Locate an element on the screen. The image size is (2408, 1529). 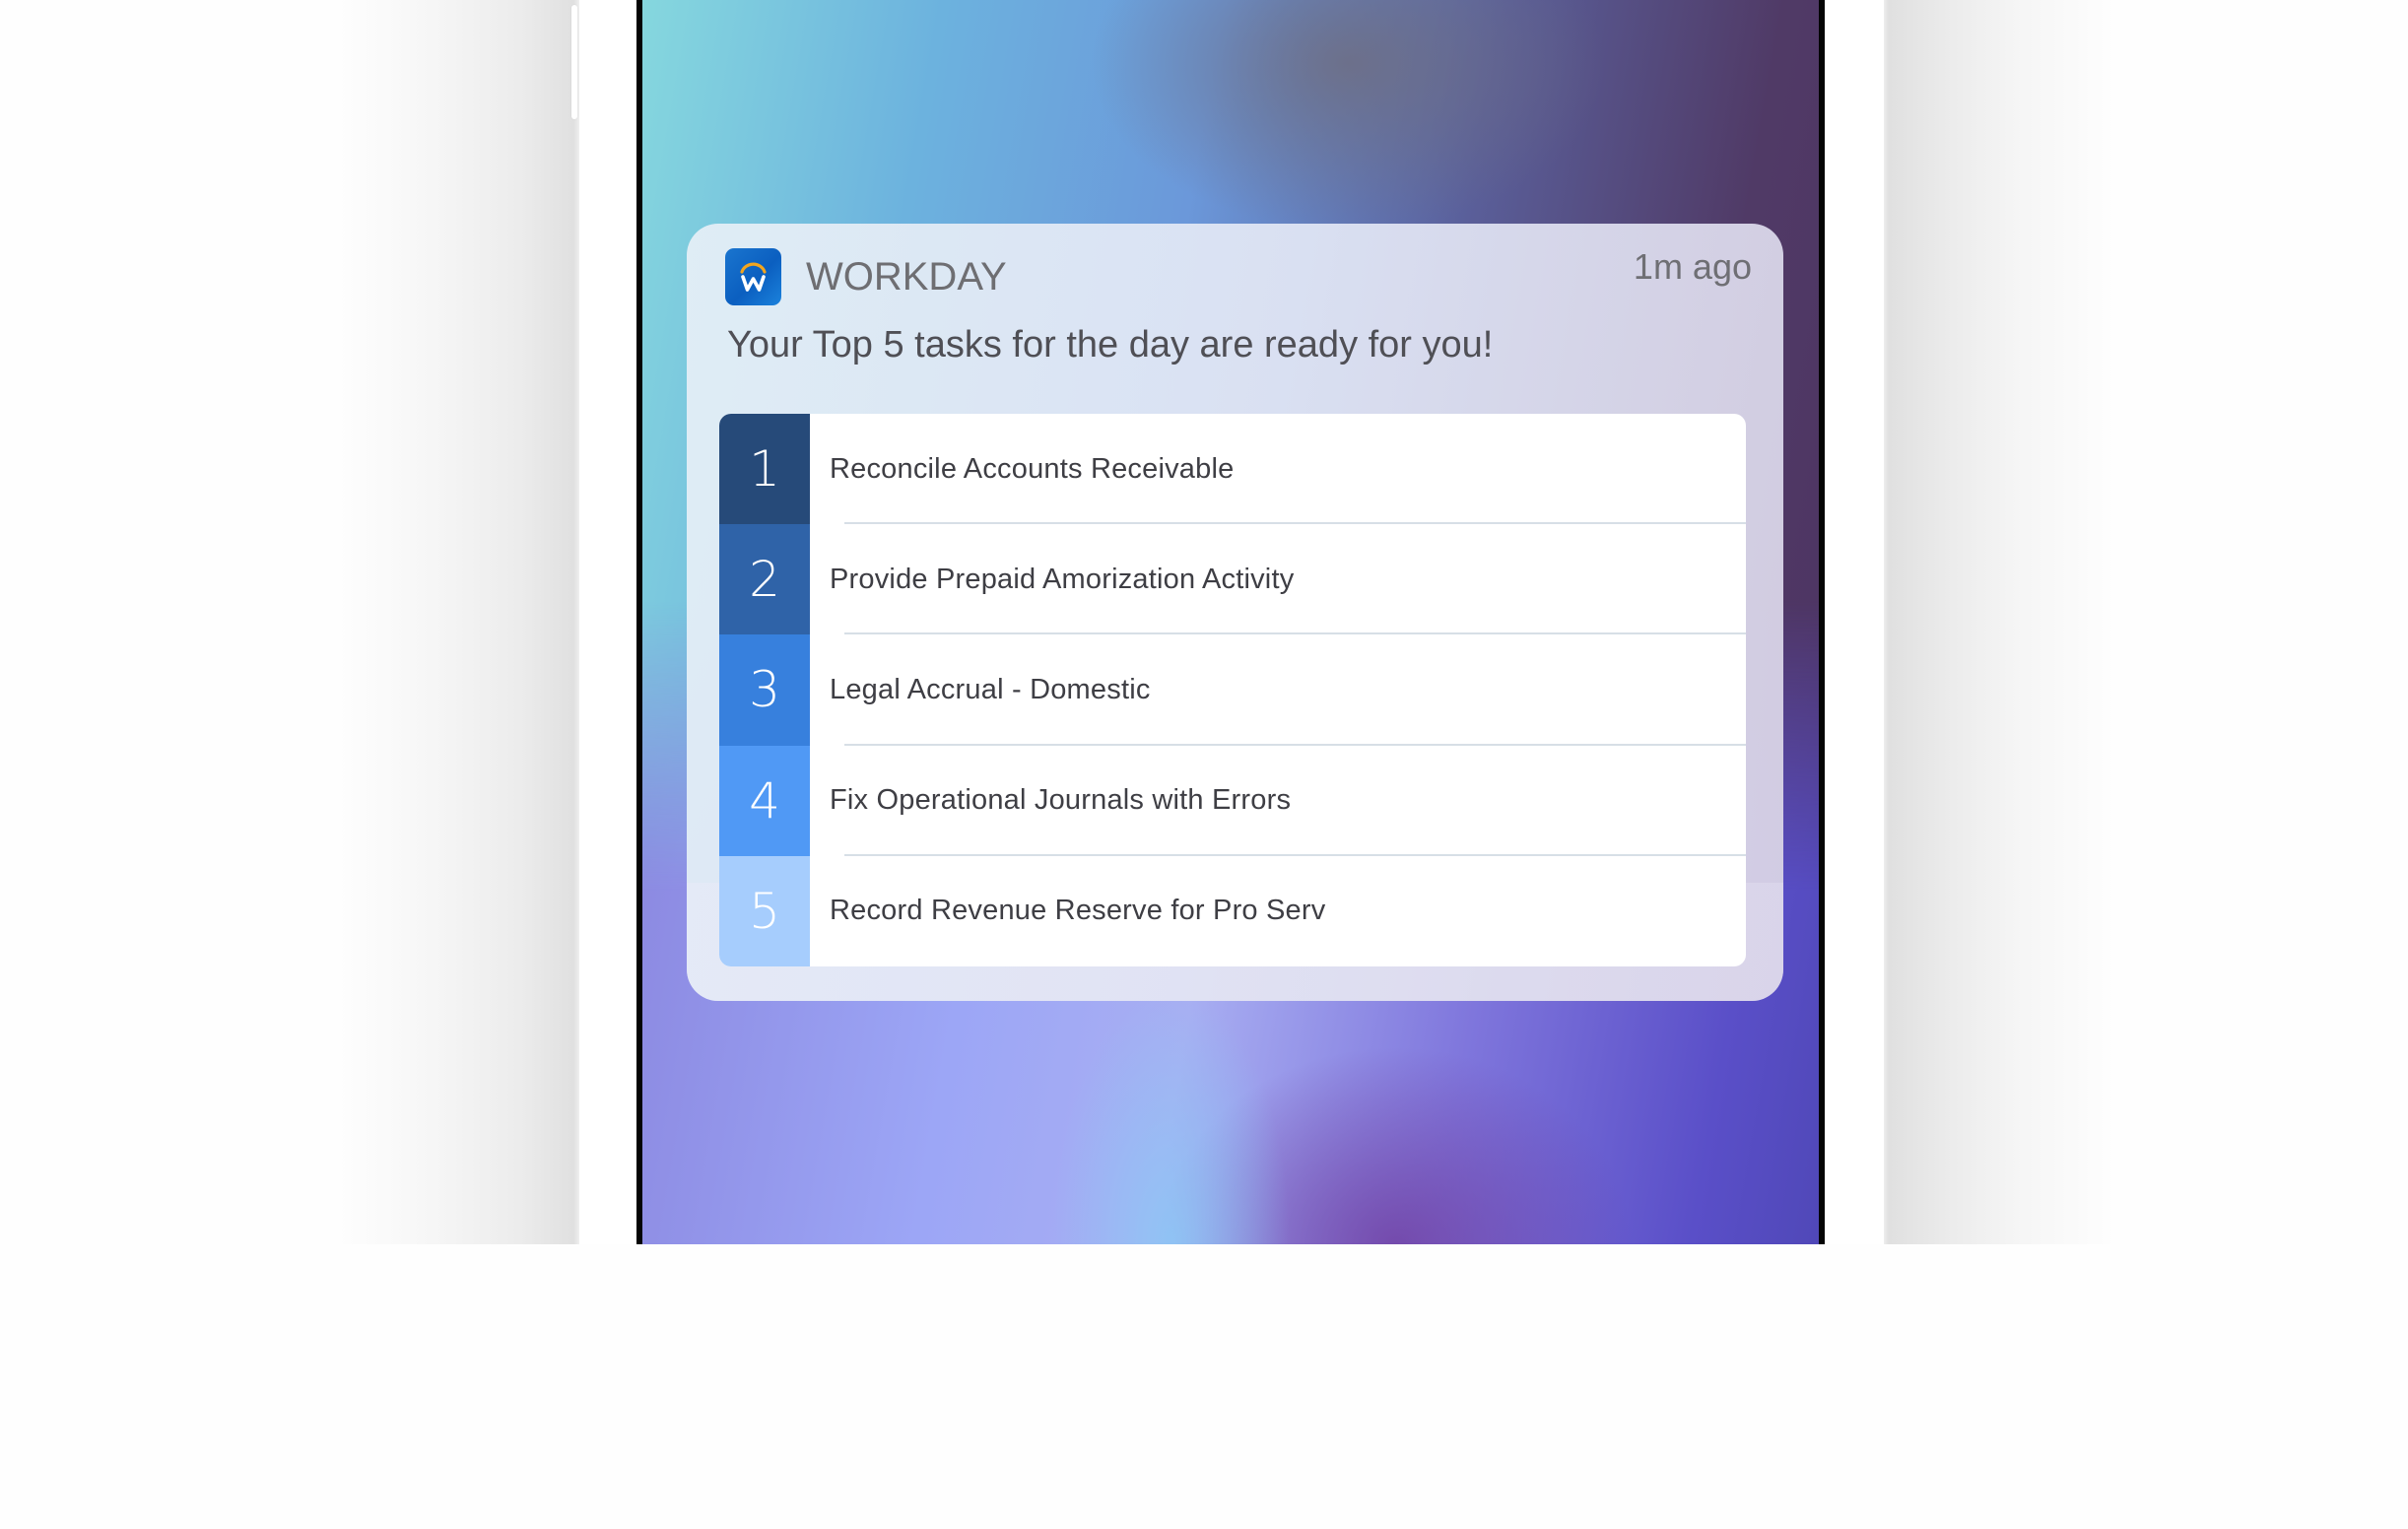
device-shadow-left is located at coordinates (458, 622).